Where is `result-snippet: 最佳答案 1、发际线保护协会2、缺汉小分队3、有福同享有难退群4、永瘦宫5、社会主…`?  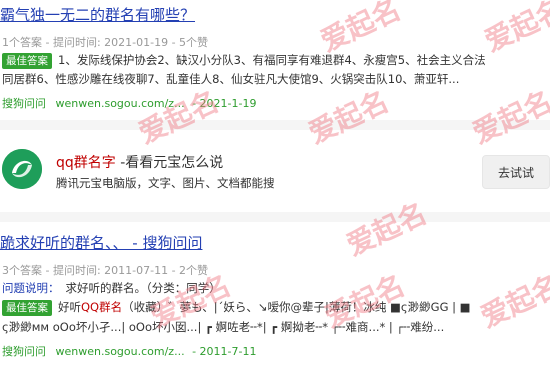
result-snippet: 最佳答案 1、发际线保护协会2、缺汉小分队3、有福同享有难退群4、永瘦宫5、社会主… is located at coordinates (244, 60).